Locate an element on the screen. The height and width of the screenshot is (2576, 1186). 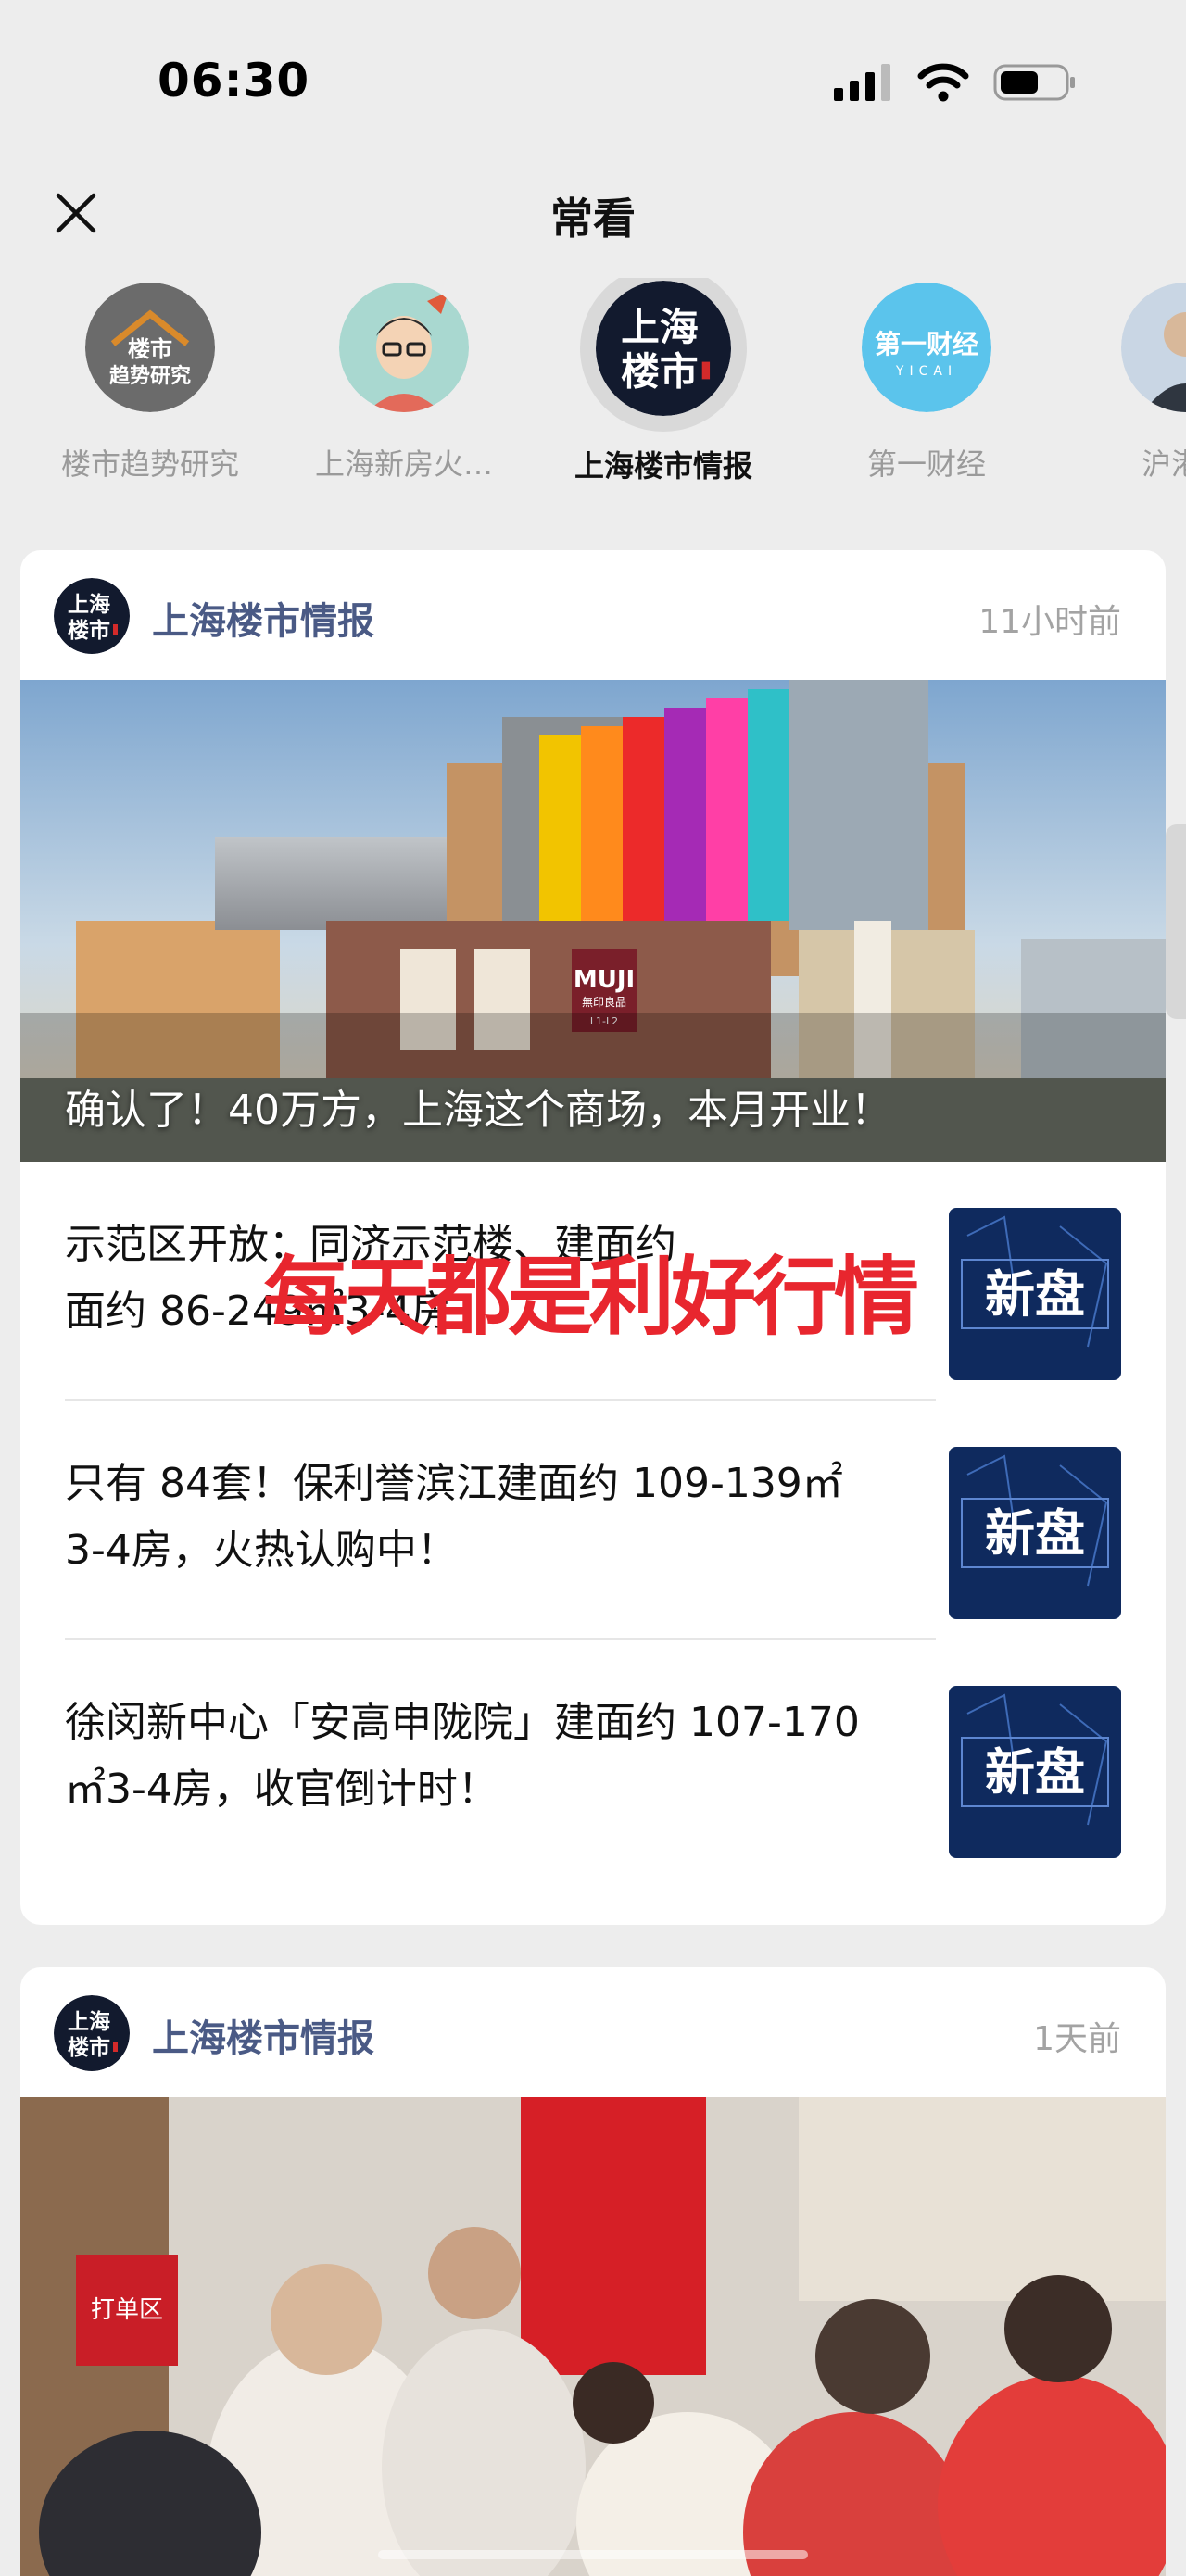
account-avatar: 第一财经 YICAI is located at coordinates (926, 347).